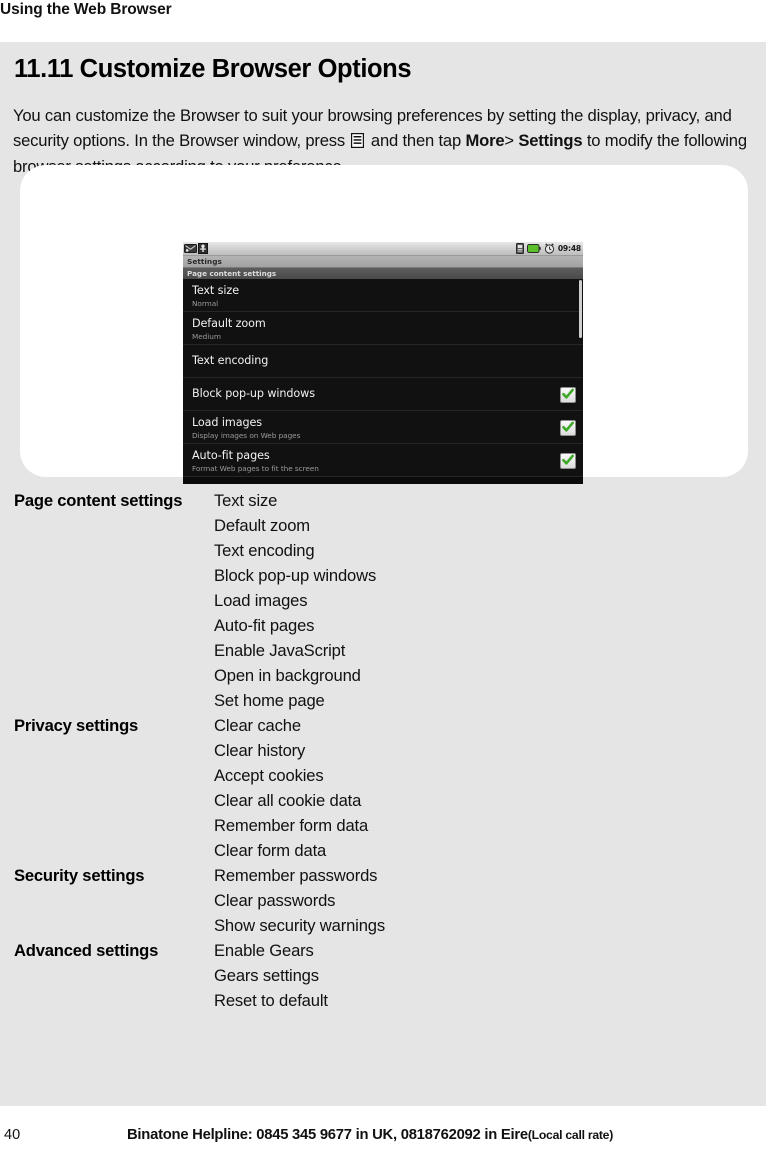 The image size is (766, 1152). I want to click on settings-row: Set home page, so click(383, 700).